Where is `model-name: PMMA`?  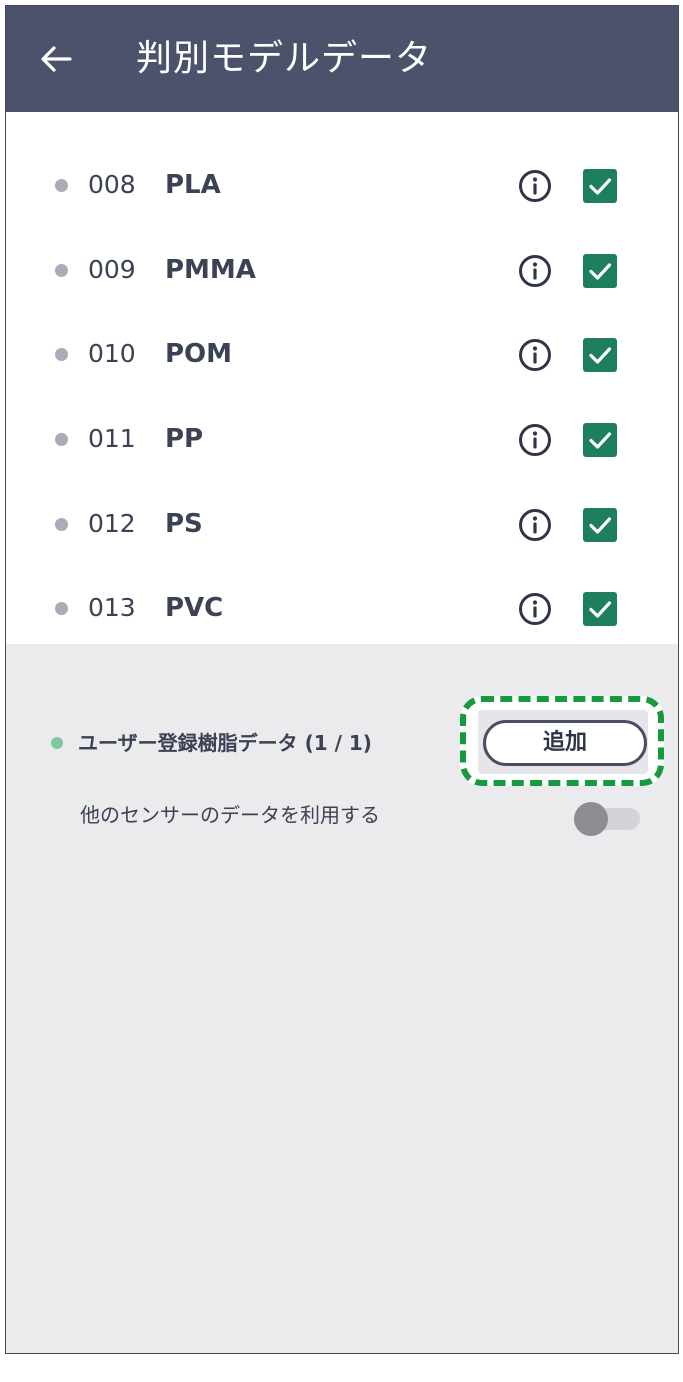 model-name: PMMA is located at coordinates (210, 270).